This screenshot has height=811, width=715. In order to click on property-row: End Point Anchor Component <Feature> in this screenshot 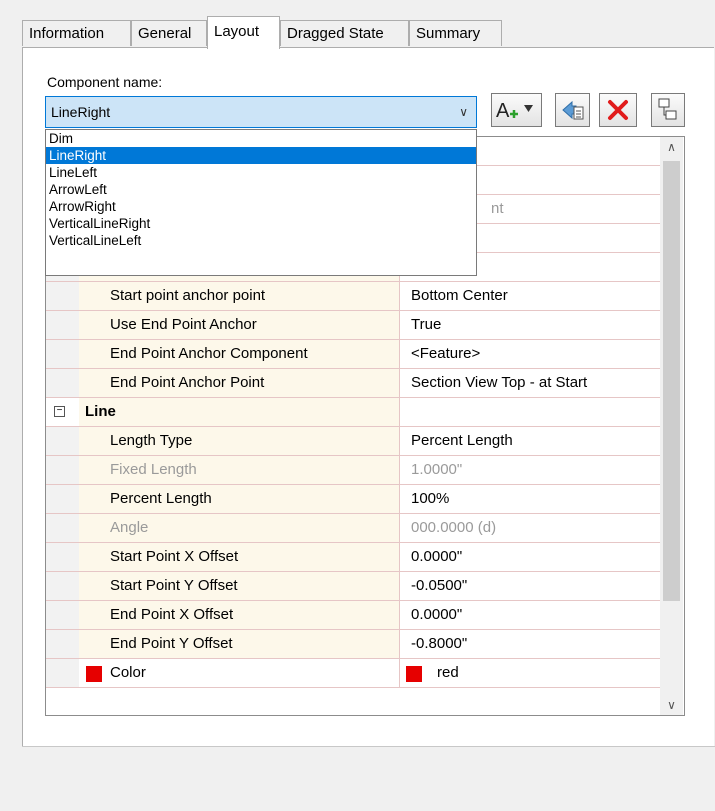, I will do `click(353, 354)`.